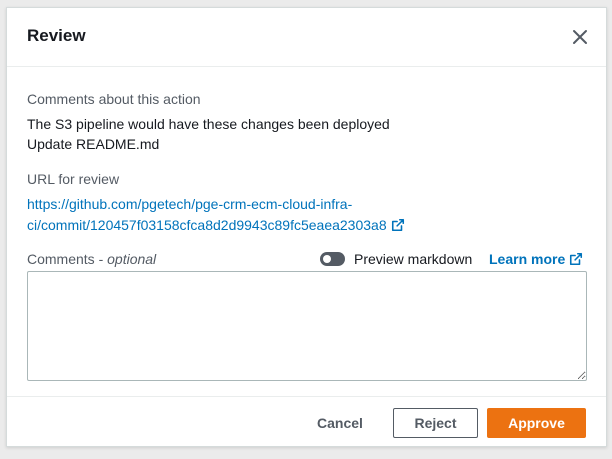  I want to click on preview-markdown-toggle, so click(332, 259).